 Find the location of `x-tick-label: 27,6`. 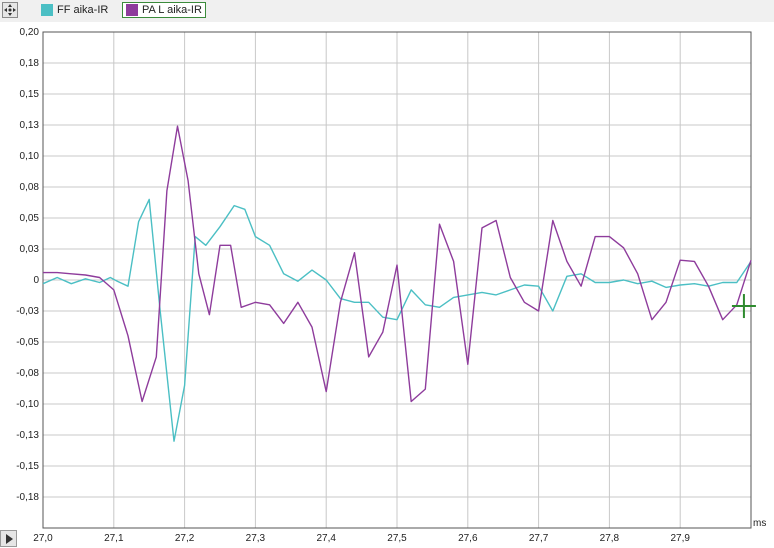

x-tick-label: 27,6 is located at coordinates (468, 538).